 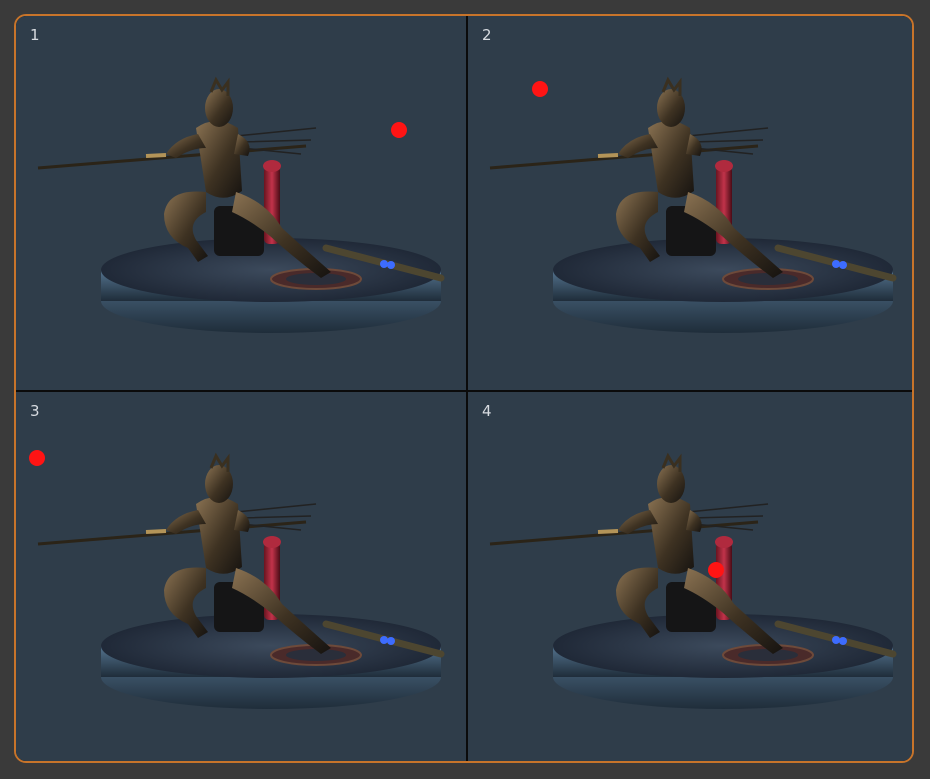 What do you see at coordinates (35, 35) in the screenshot?
I see `viewport-label: 1` at bounding box center [35, 35].